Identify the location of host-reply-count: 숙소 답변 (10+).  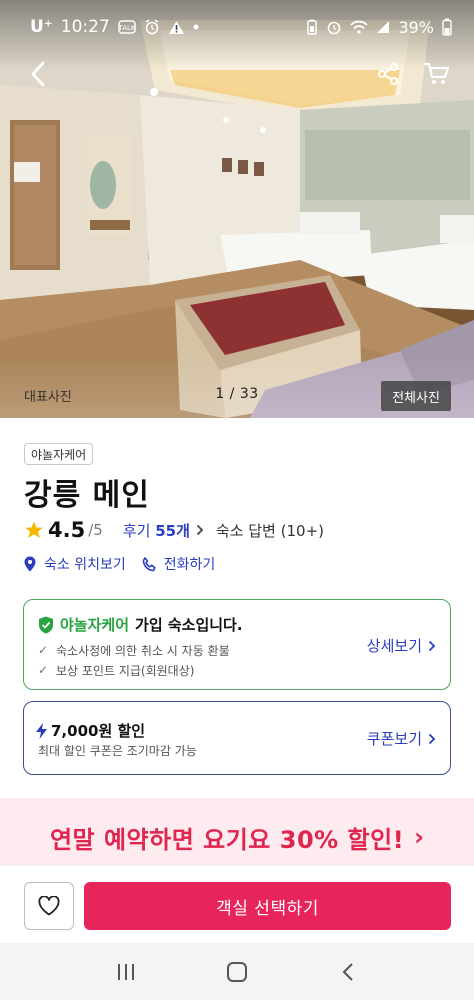
(270, 530).